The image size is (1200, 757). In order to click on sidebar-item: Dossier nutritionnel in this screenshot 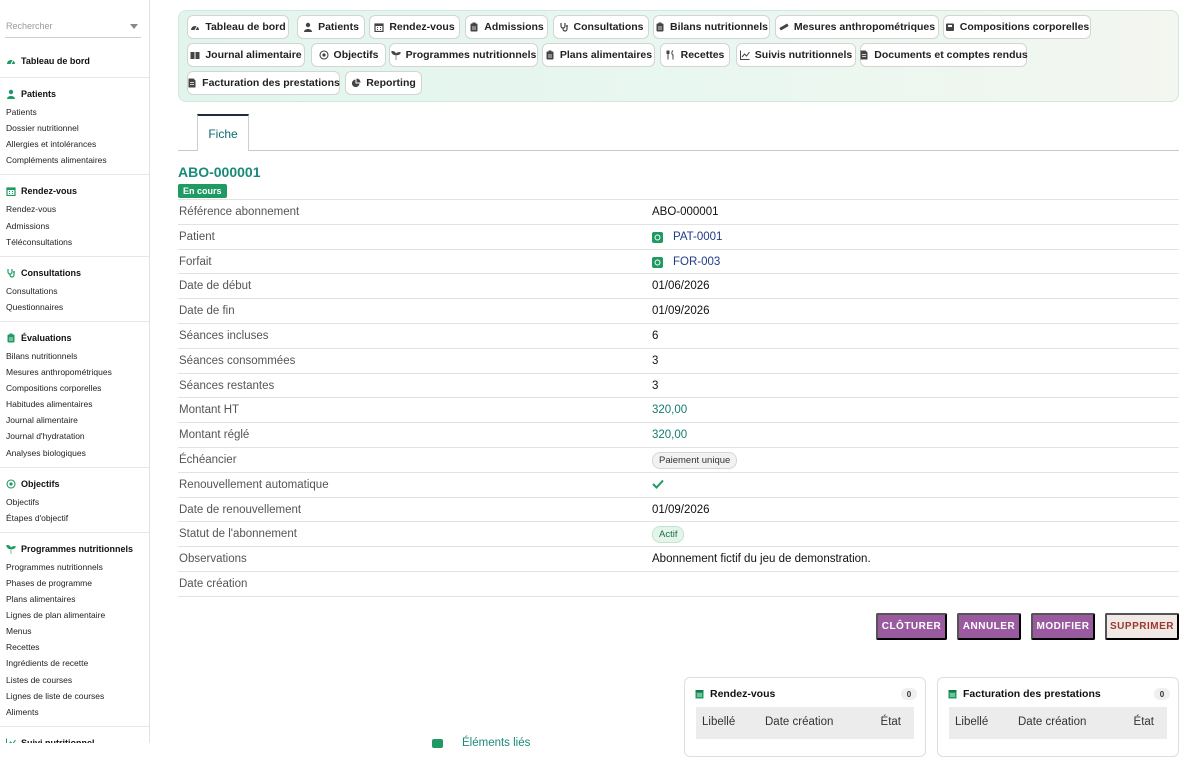, I will do `click(42, 128)`.